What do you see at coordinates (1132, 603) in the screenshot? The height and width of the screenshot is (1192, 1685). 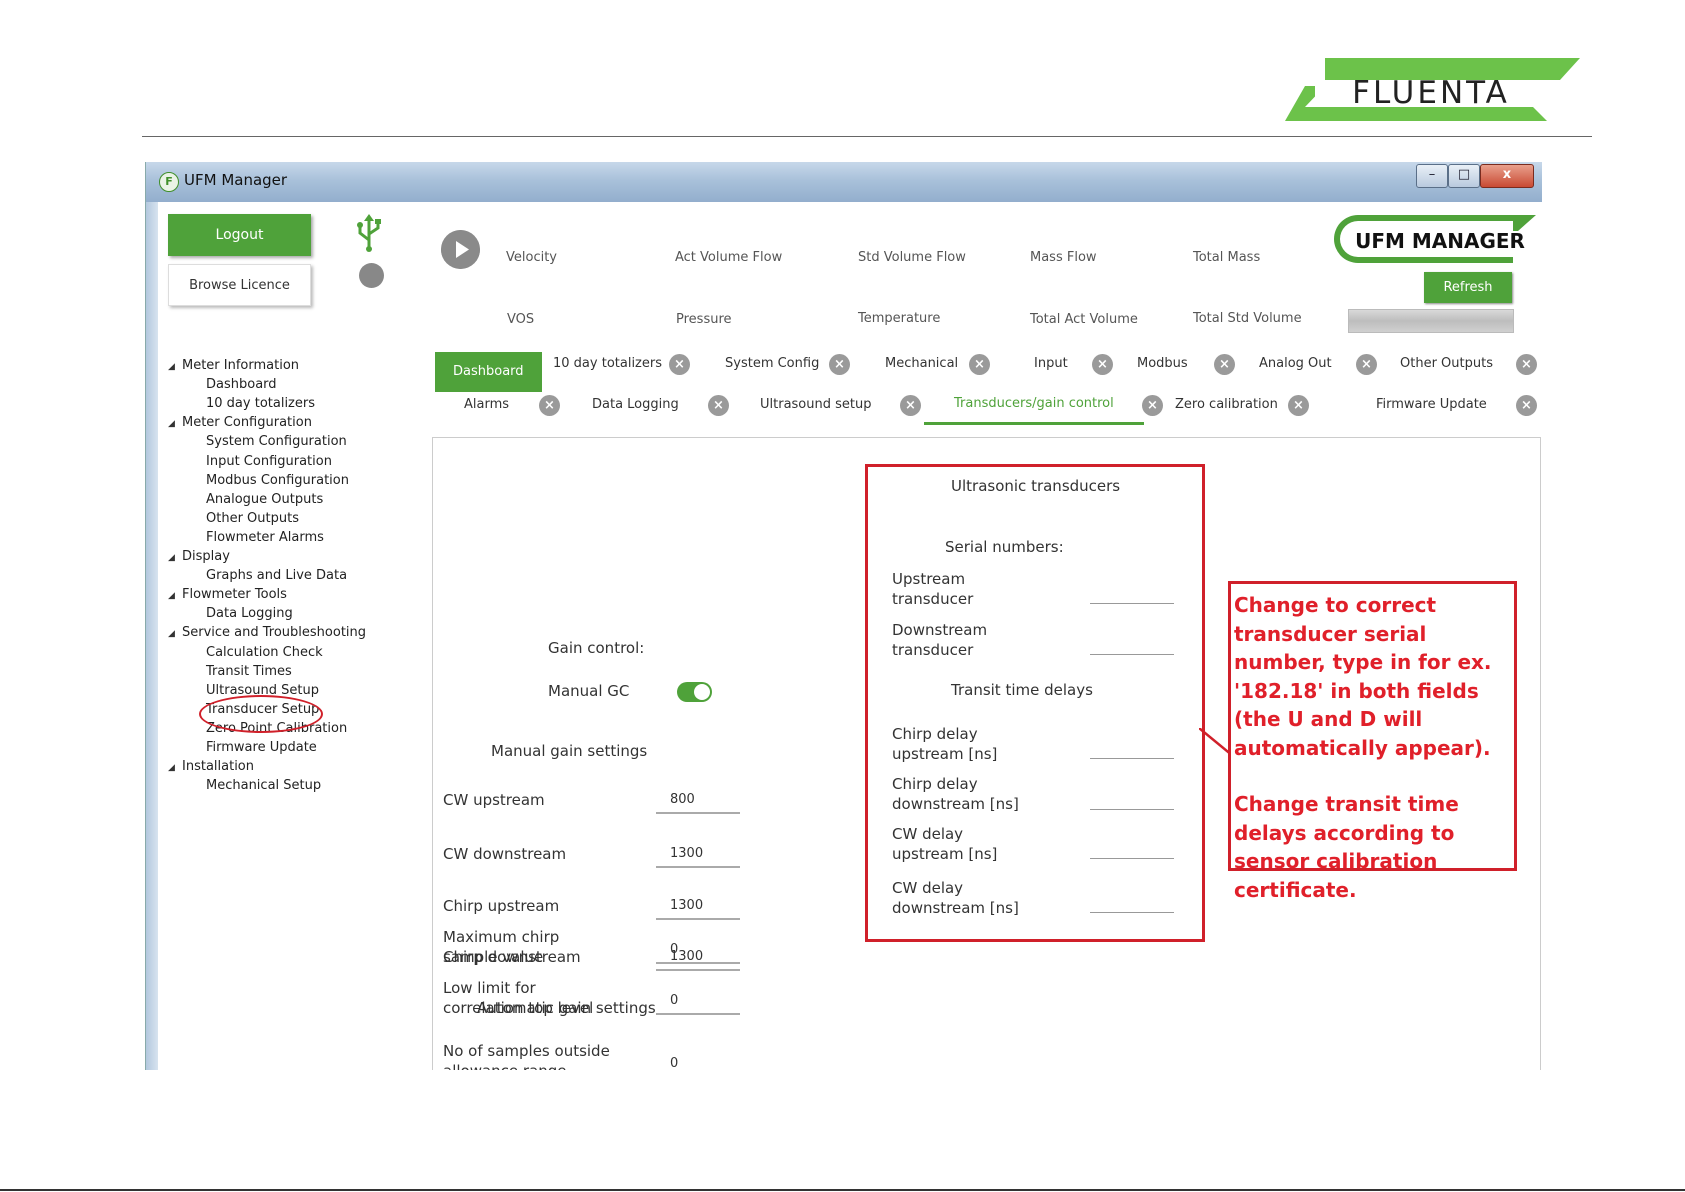 I see `upstream-serial-input` at bounding box center [1132, 603].